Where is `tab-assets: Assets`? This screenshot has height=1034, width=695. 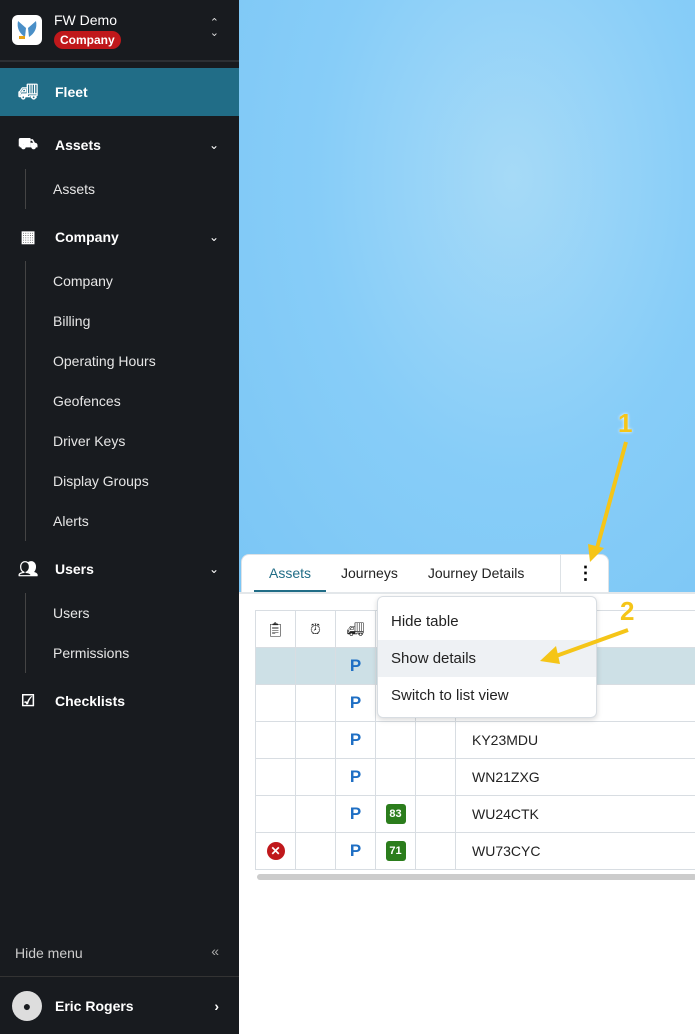 tab-assets: Assets is located at coordinates (290, 573).